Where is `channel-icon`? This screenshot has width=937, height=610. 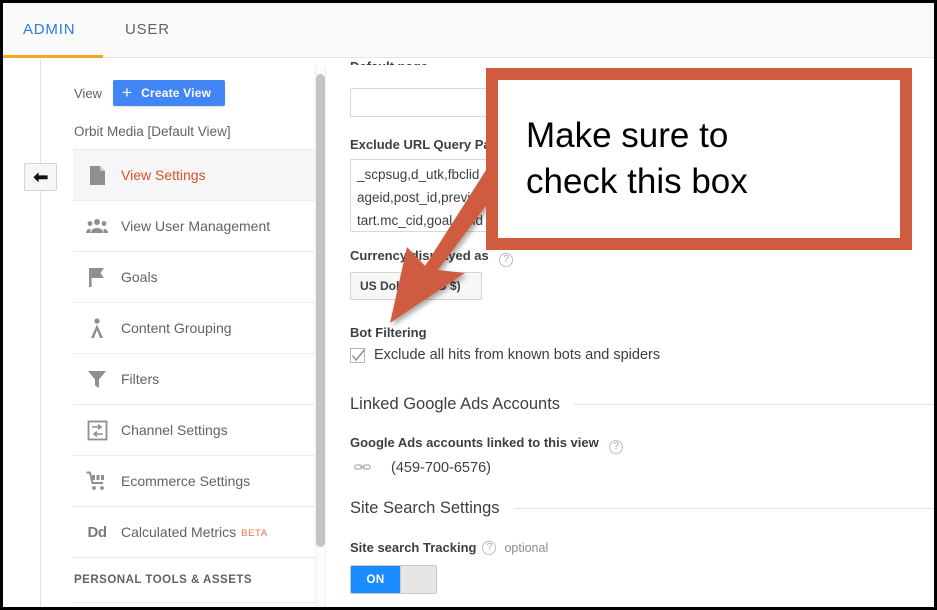
channel-icon is located at coordinates (97, 430).